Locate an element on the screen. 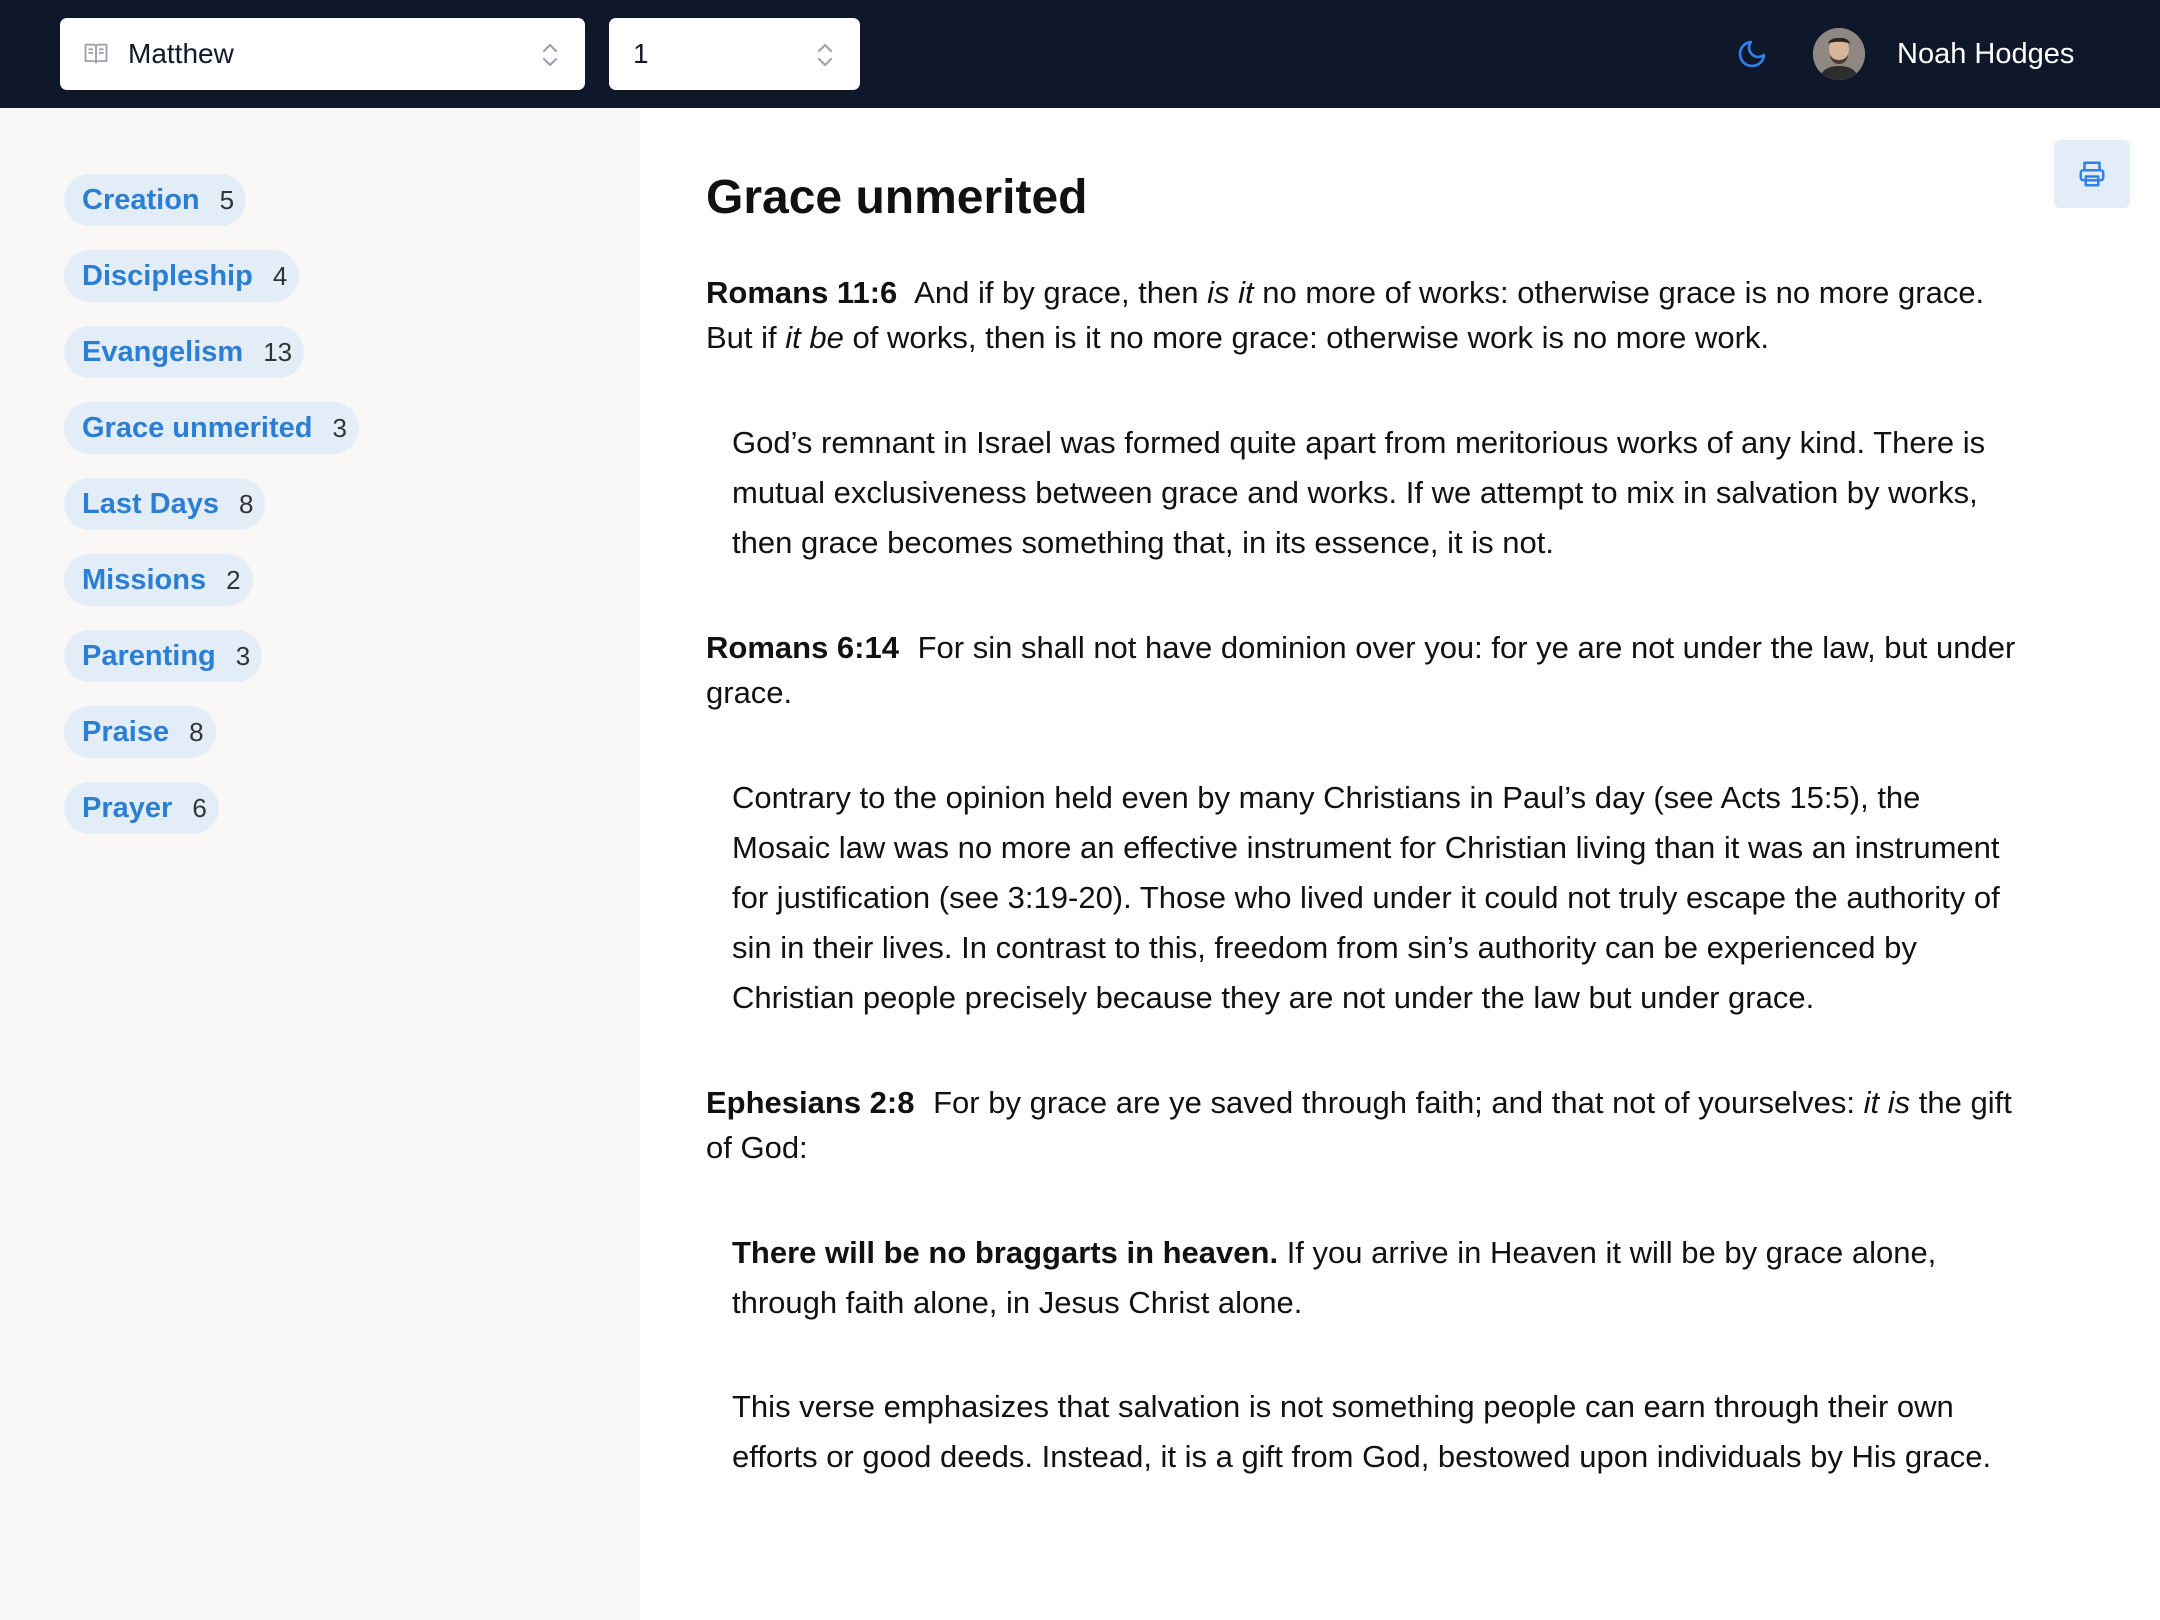  sidebar-tag-evangelism: Evangelism 13 is located at coordinates (184, 352).